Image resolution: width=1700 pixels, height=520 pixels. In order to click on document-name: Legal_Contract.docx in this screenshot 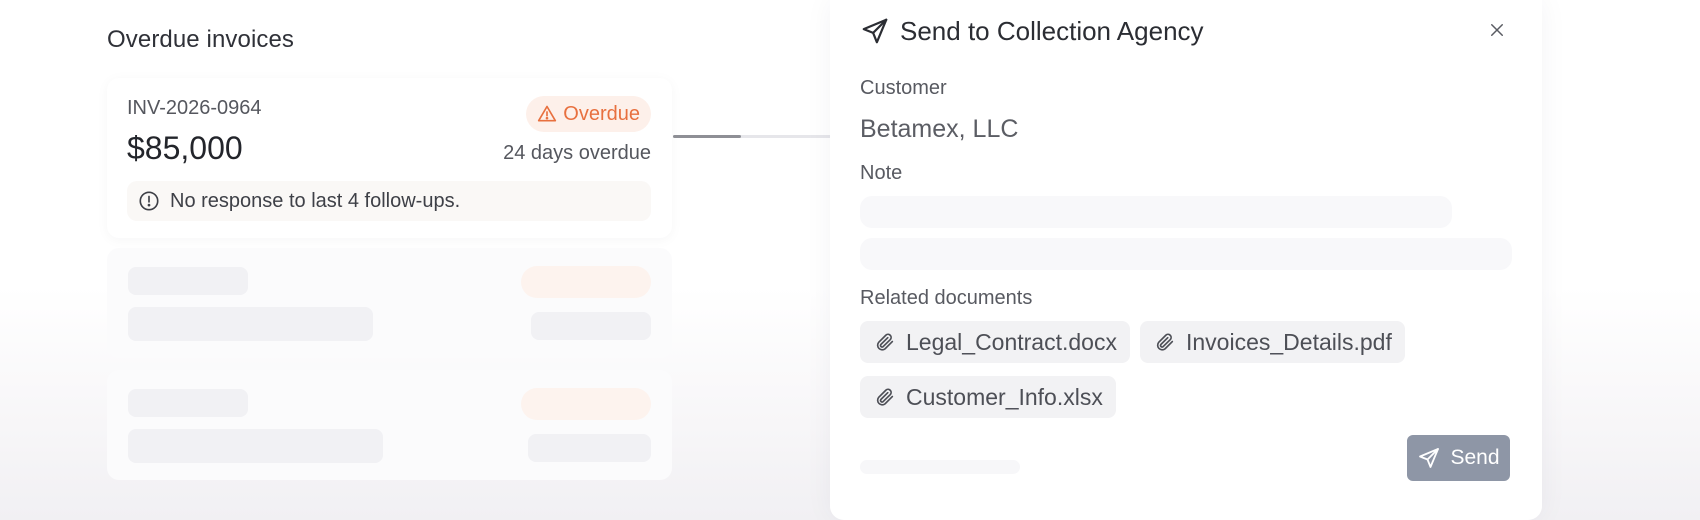, I will do `click(1011, 341)`.